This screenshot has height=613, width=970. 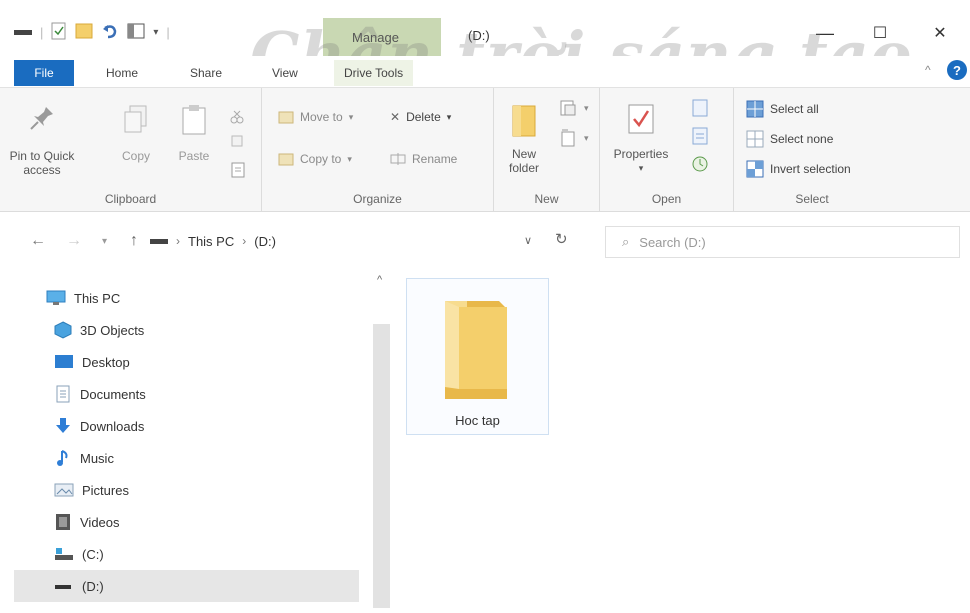 I want to click on nav-item-drive-c: (C:), so click(x=186, y=554).